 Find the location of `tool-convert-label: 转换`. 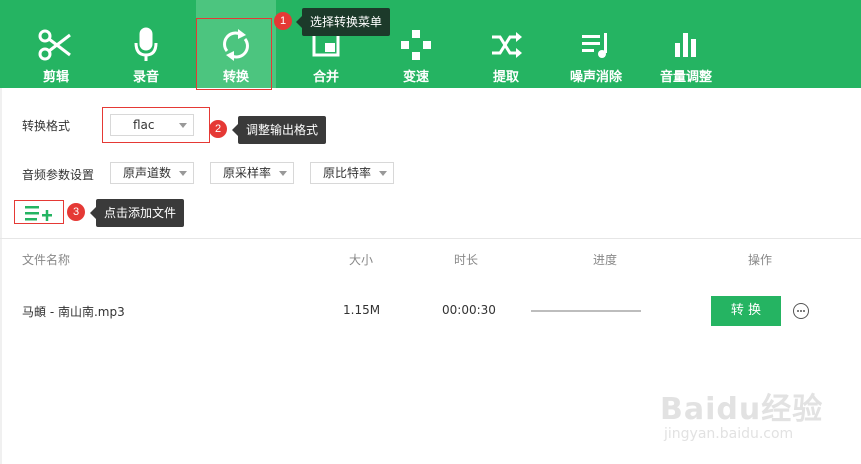

tool-convert-label: 转换 is located at coordinates (235, 77).